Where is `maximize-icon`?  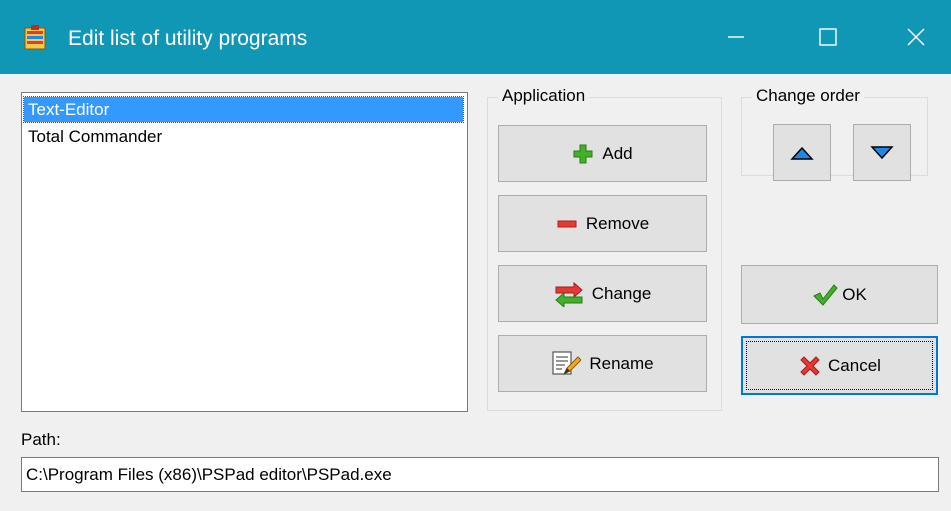 maximize-icon is located at coordinates (827, 37).